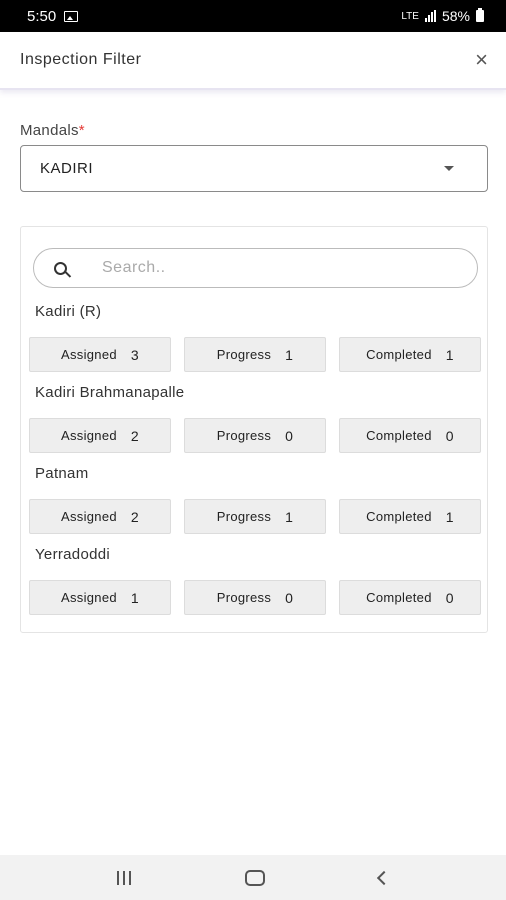  I want to click on search-input, so click(262, 268).